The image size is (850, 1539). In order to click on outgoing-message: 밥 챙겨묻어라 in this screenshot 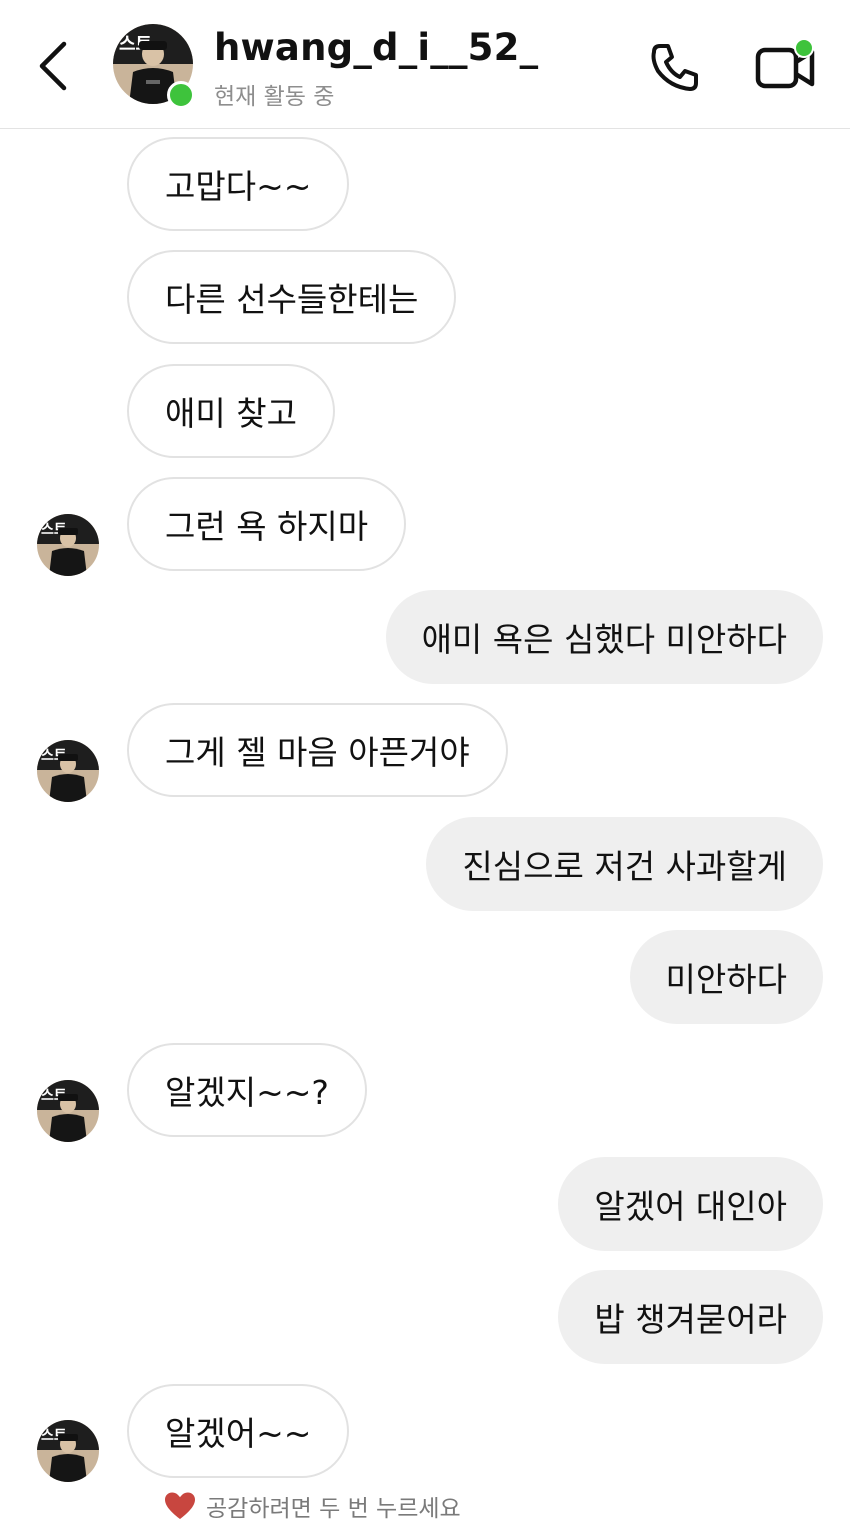, I will do `click(690, 1317)`.